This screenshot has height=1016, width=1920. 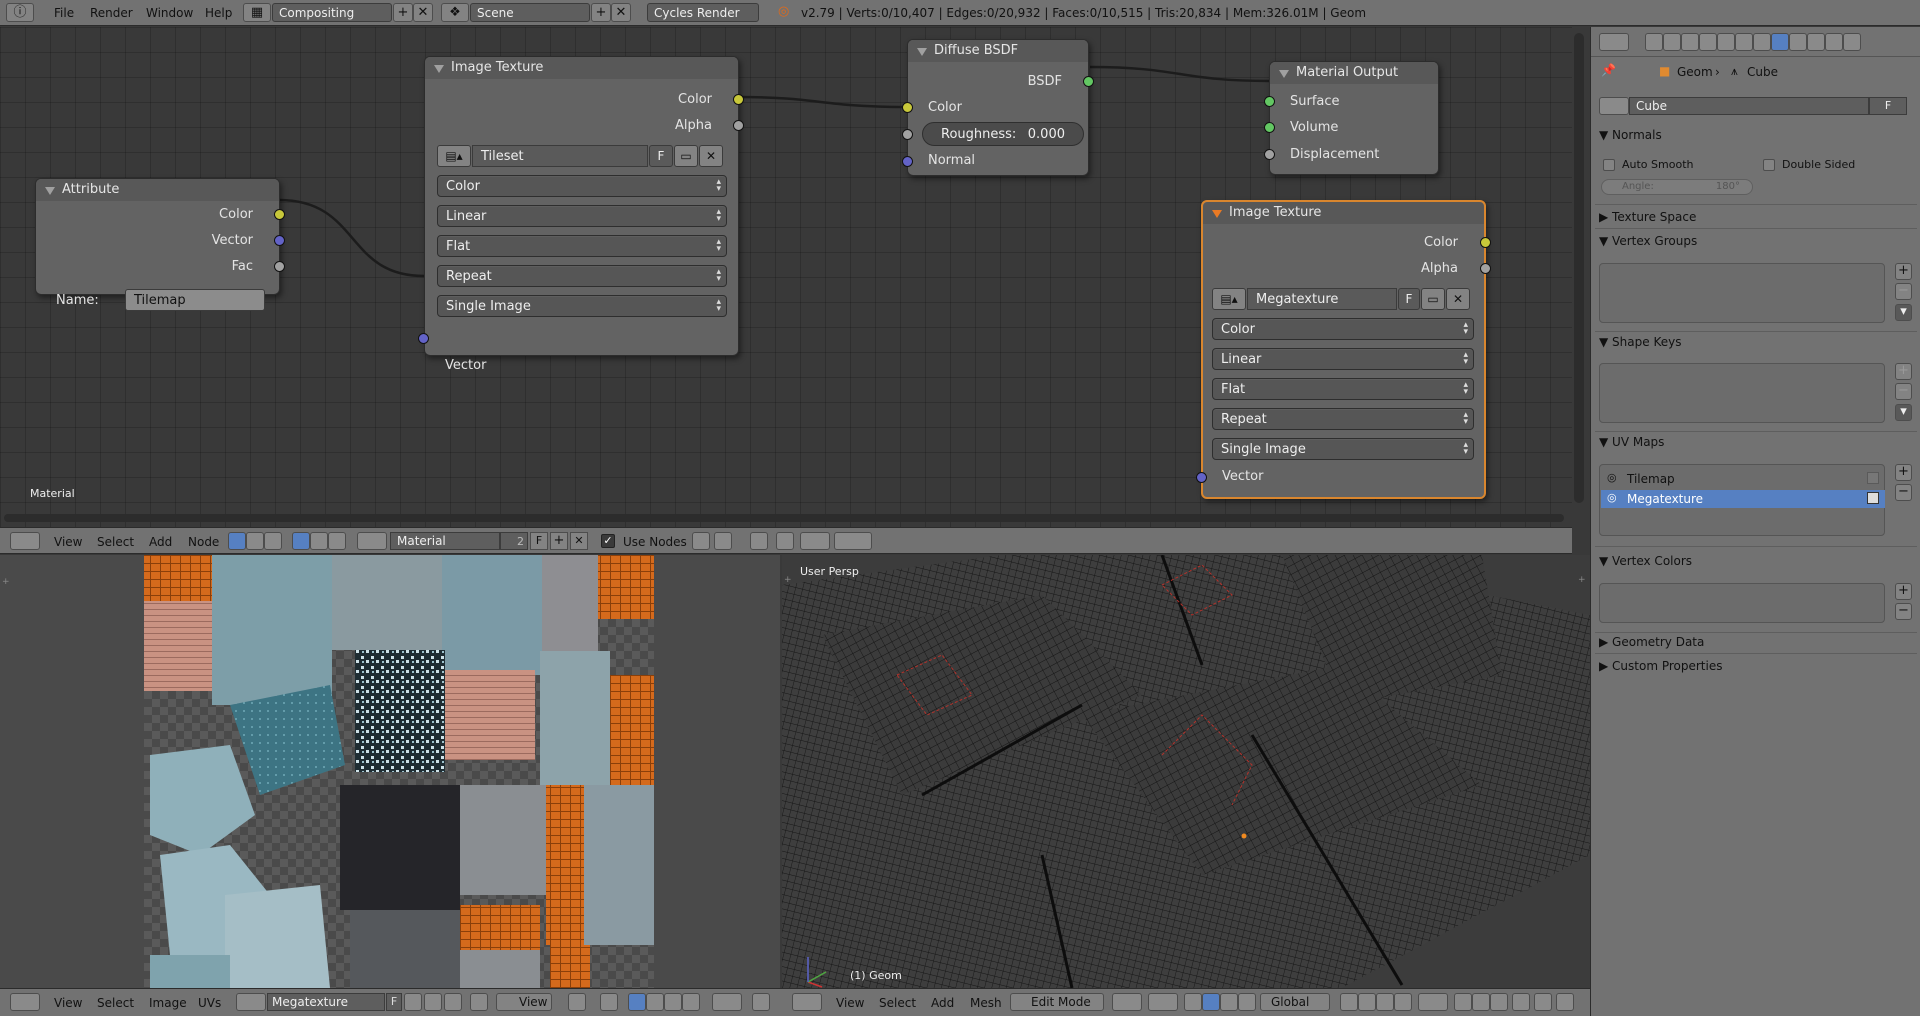 I want to click on screen-layout-icon: ▦, so click(x=257, y=12).